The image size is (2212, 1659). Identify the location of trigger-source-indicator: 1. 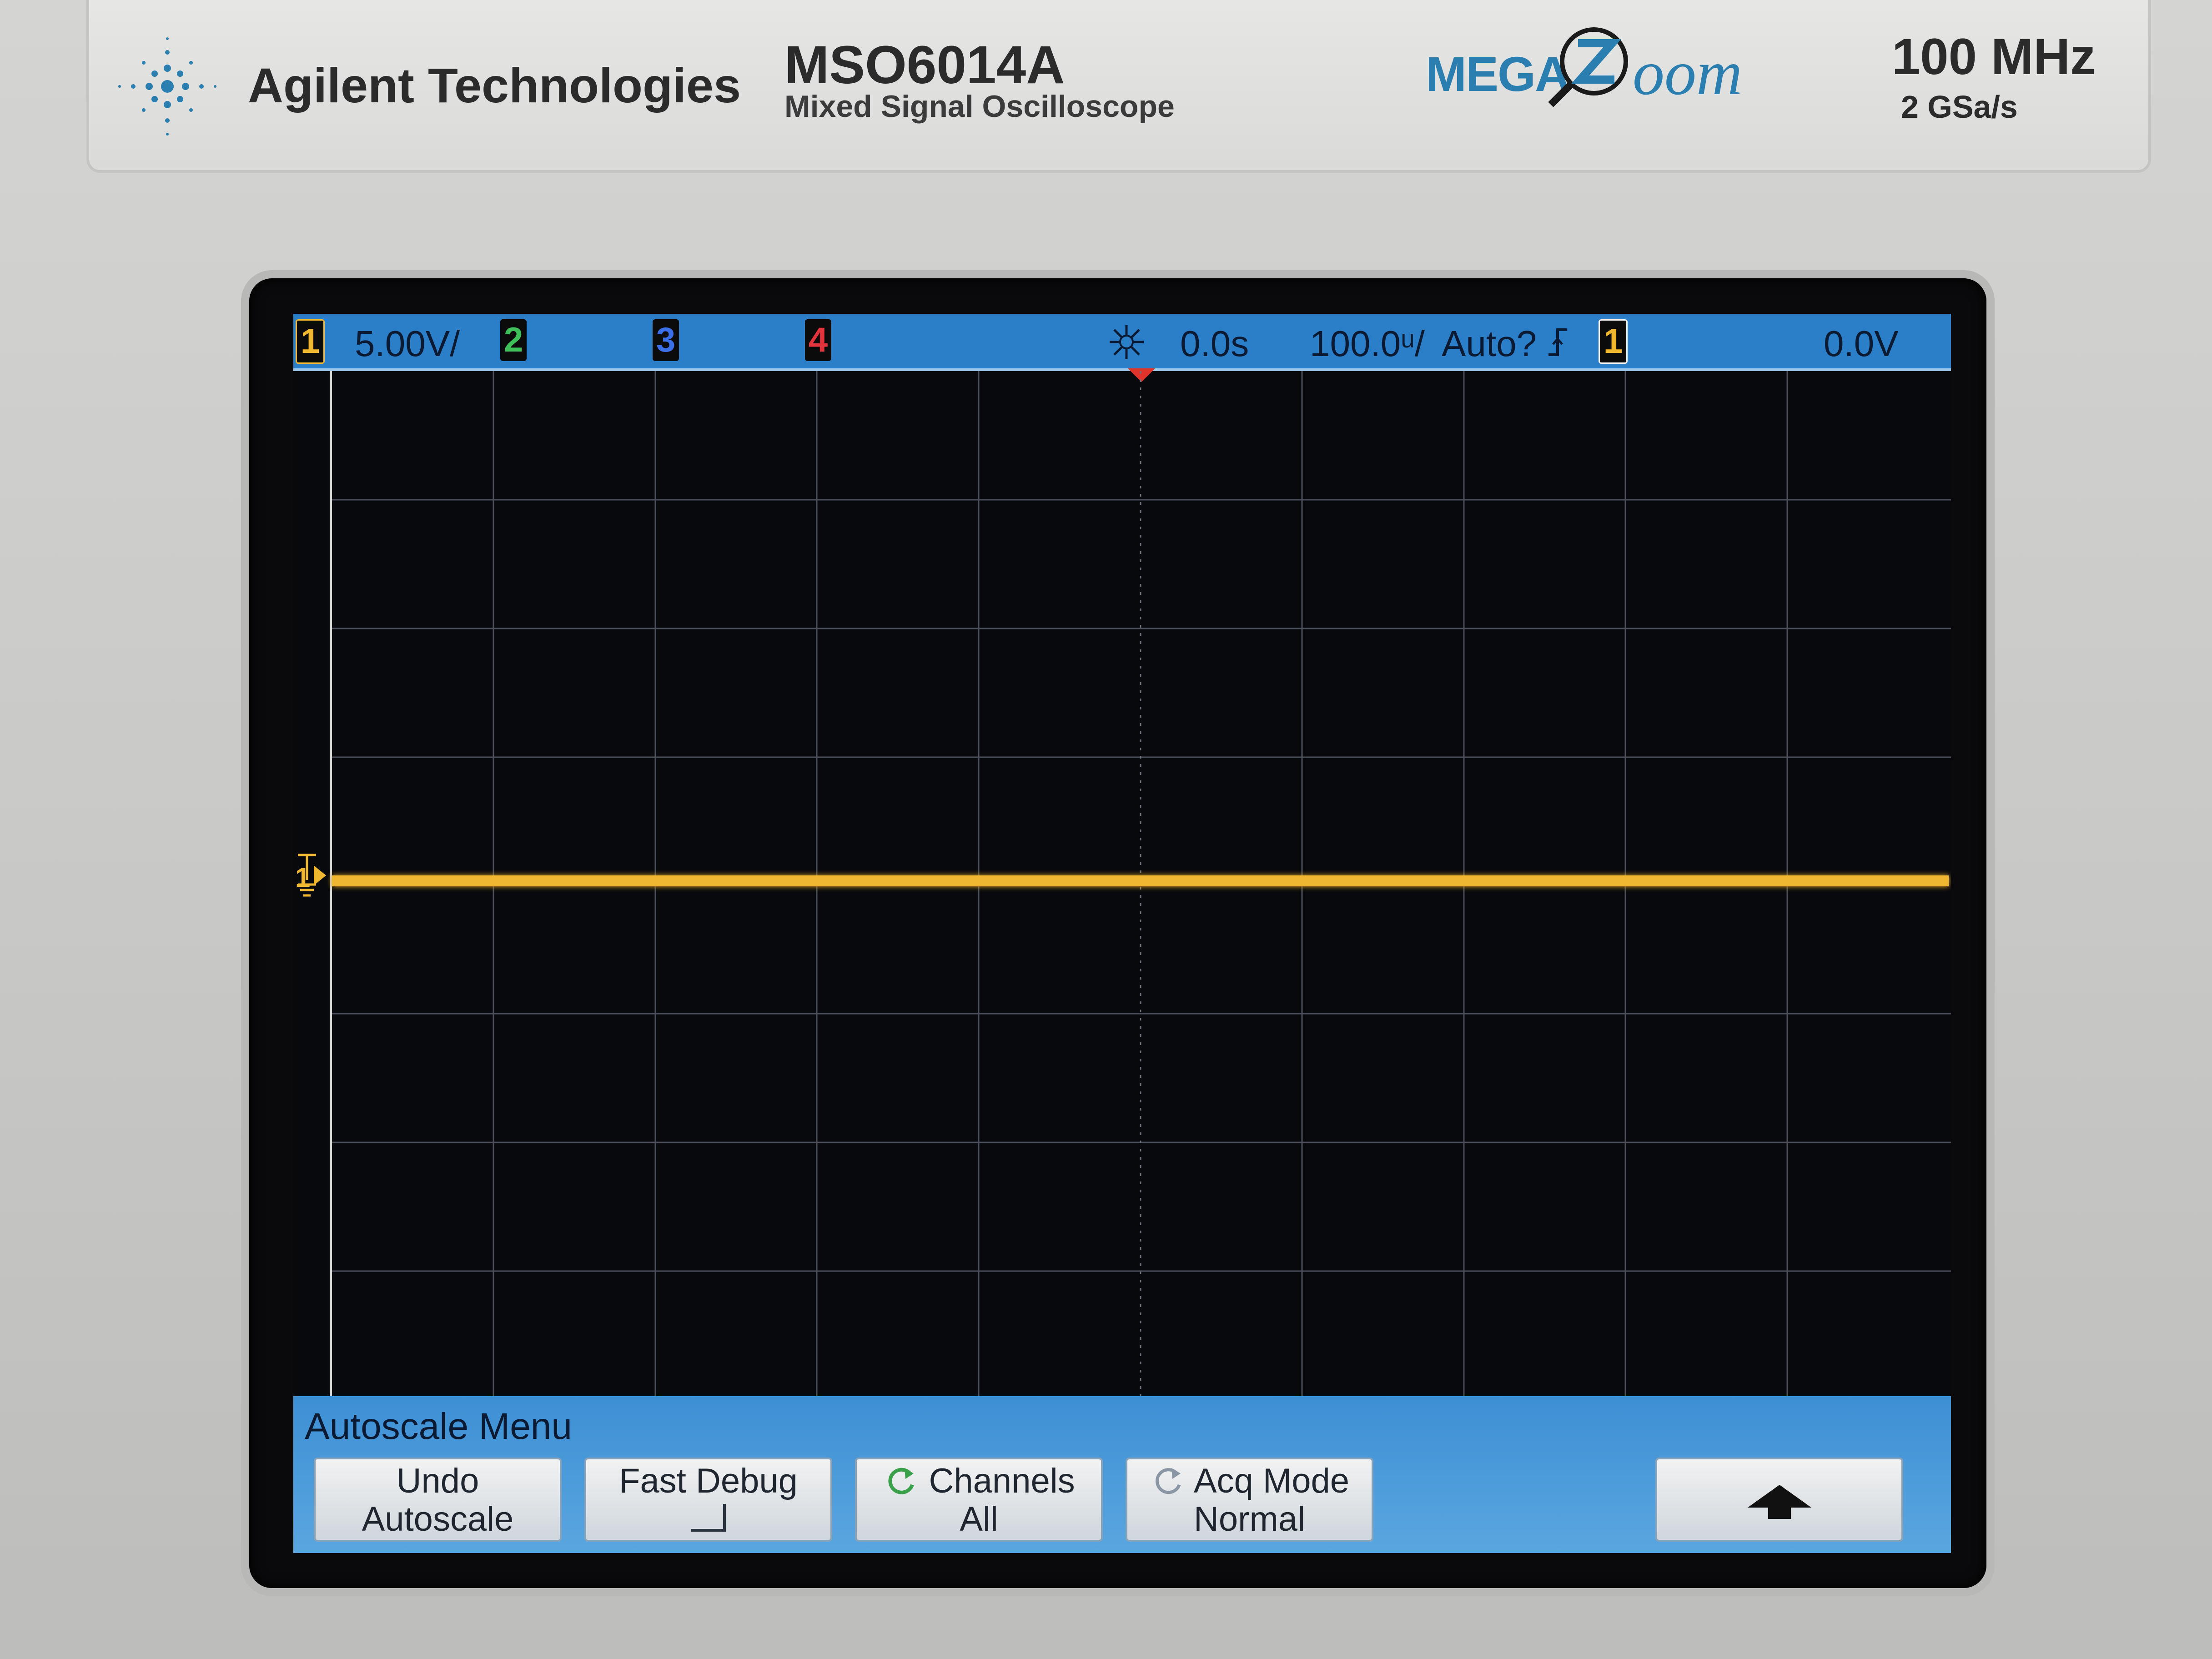
(1613, 341).